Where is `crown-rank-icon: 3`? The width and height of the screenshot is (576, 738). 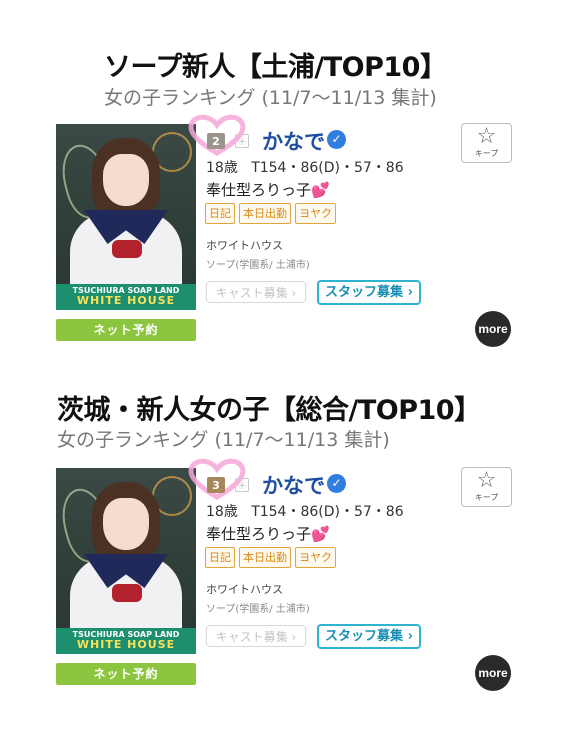
crown-rank-icon: 3 is located at coordinates (216, 485).